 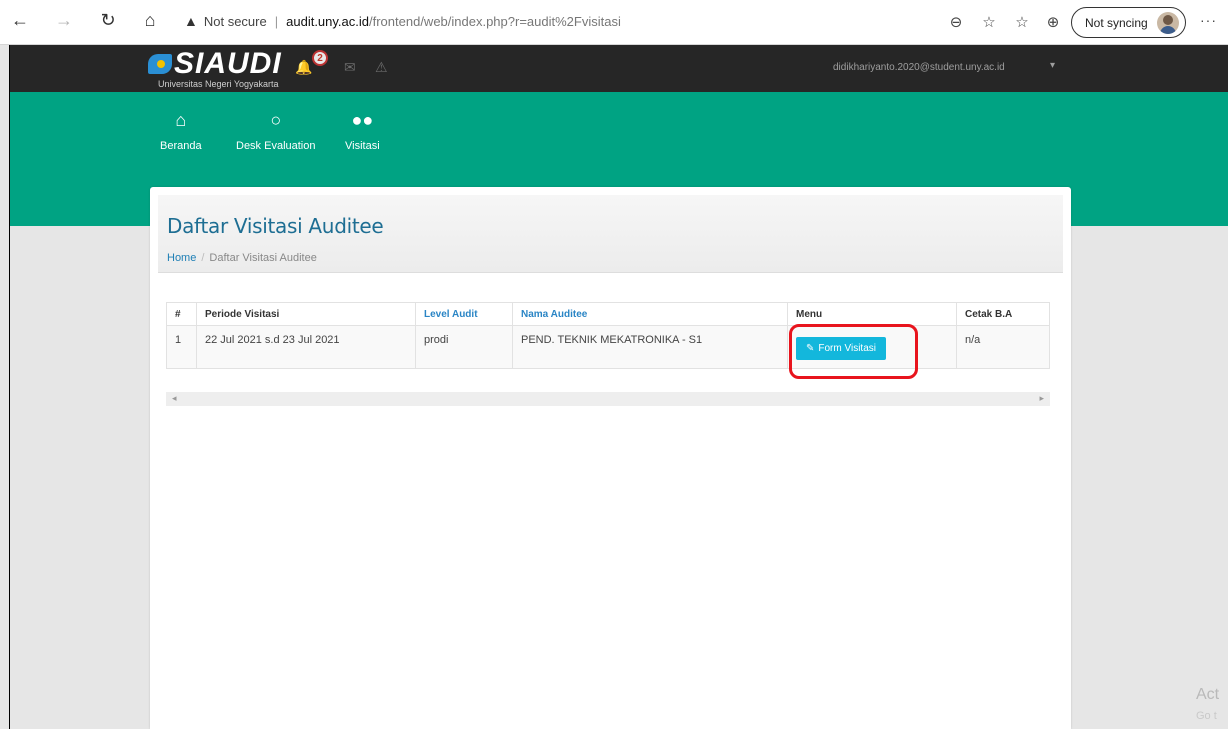 What do you see at coordinates (1003, 314) in the screenshot?
I see `col-cetak-ba: Cetak B.A` at bounding box center [1003, 314].